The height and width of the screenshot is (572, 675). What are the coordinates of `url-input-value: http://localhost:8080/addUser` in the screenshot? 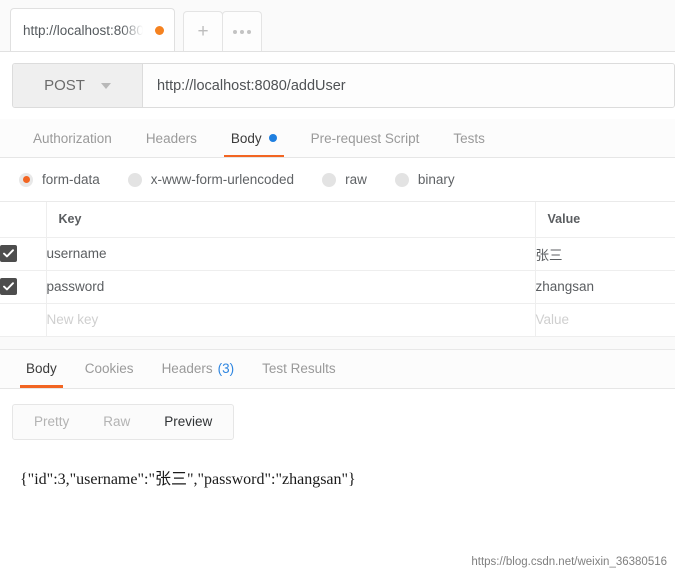 It's located at (251, 85).